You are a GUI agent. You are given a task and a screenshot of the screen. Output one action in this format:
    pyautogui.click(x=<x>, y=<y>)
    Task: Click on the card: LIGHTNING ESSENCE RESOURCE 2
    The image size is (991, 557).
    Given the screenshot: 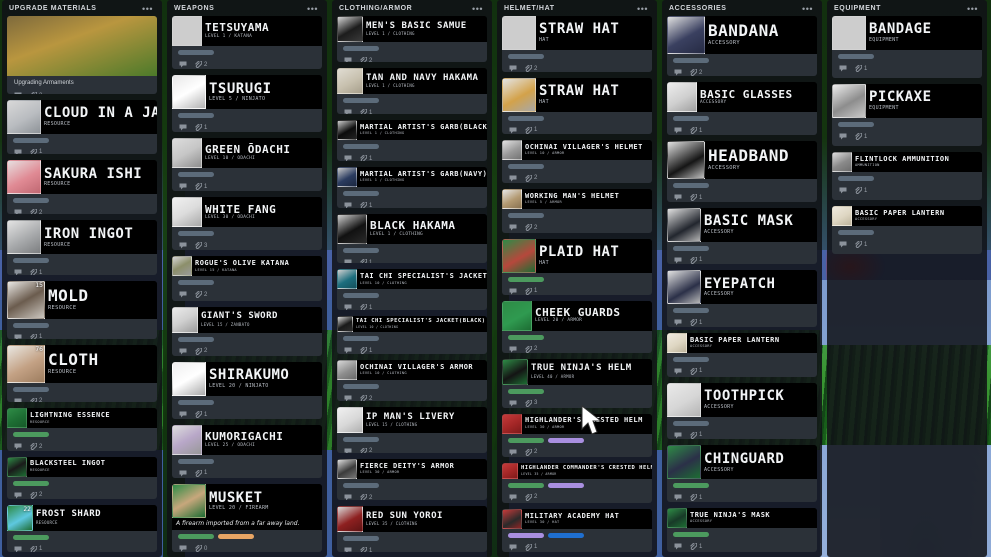 What is the action you would take?
    pyautogui.click(x=82, y=429)
    